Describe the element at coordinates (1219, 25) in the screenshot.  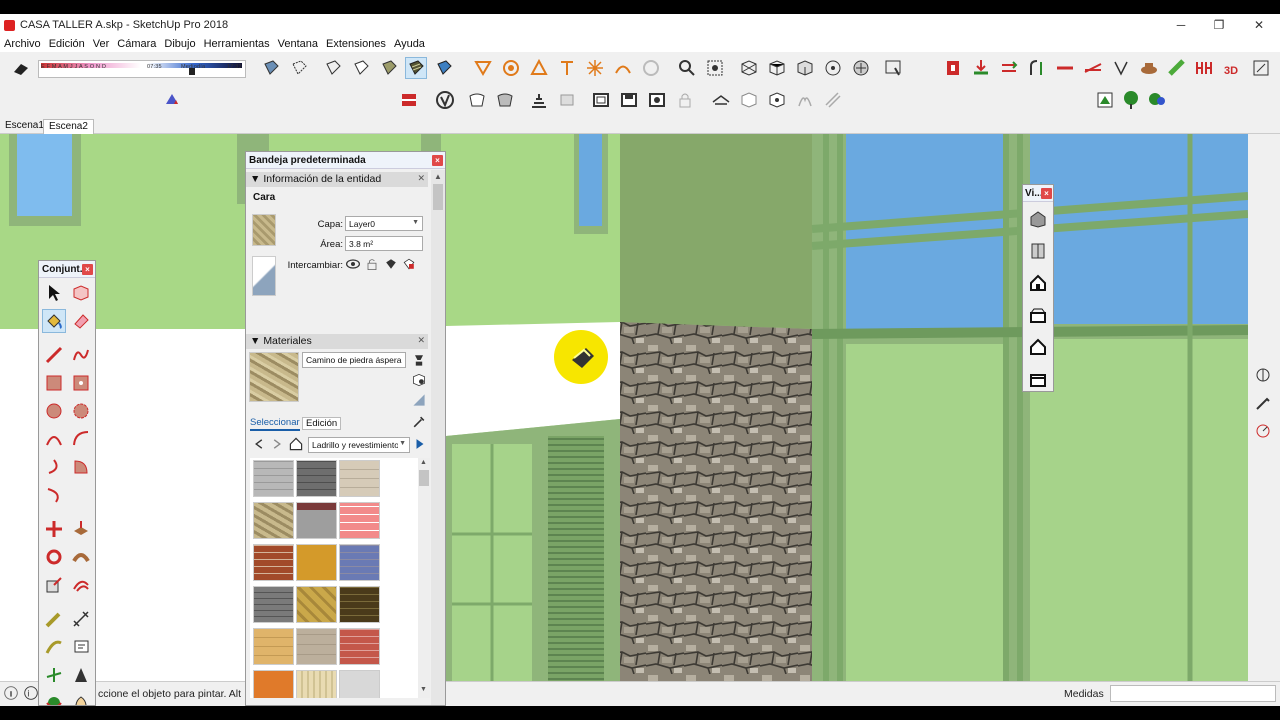
I see `maximize-button: ❐` at that location.